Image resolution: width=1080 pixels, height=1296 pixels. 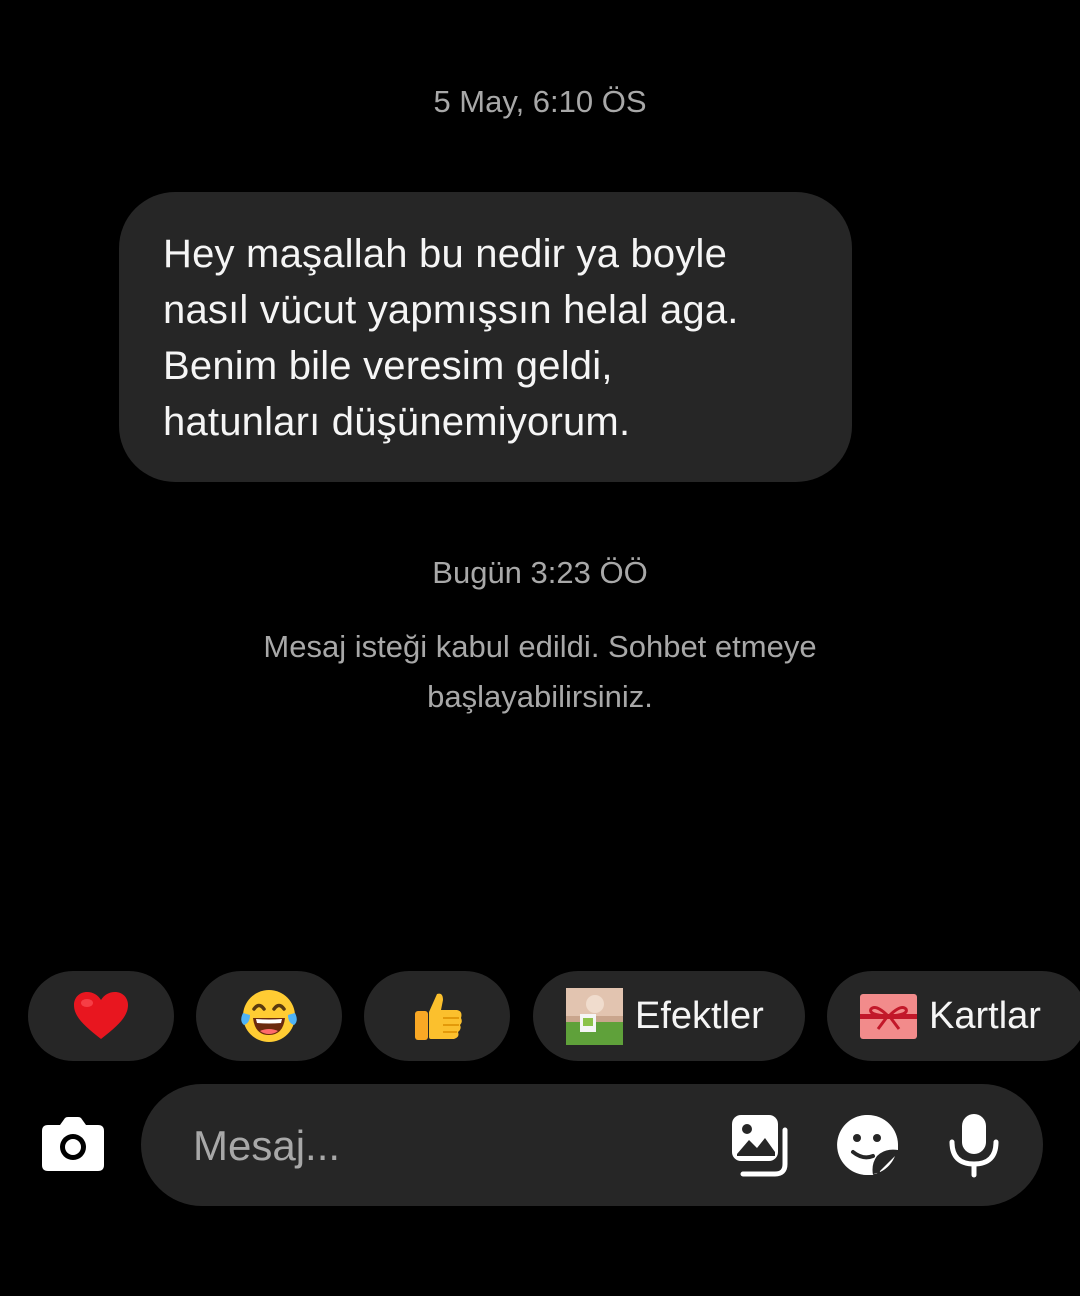 I want to click on red-heart-icon, so click(x=101, y=1015).